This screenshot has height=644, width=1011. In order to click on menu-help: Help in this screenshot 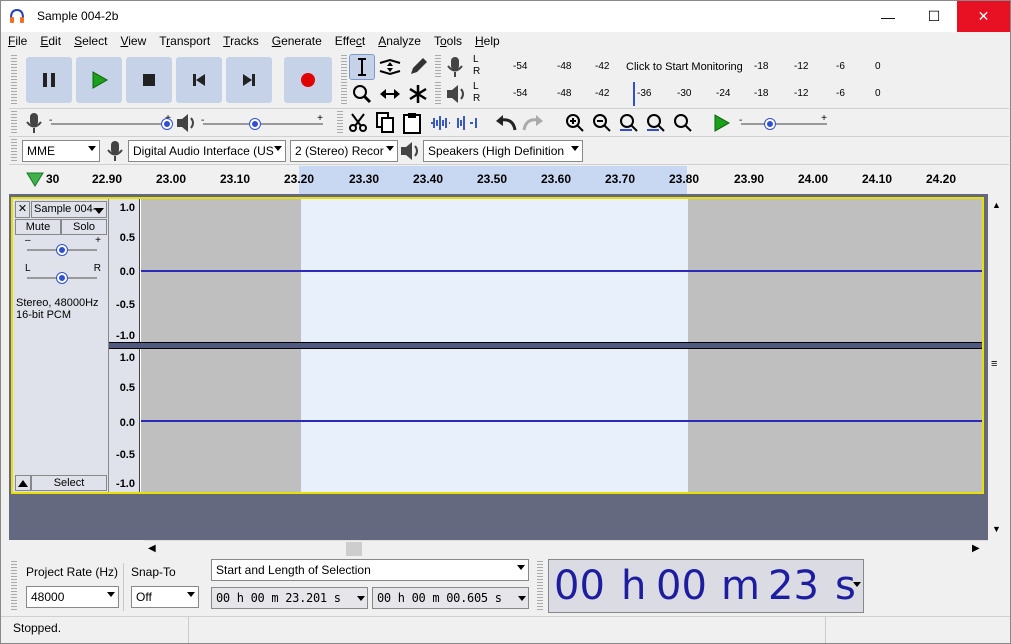, I will do `click(487, 42)`.